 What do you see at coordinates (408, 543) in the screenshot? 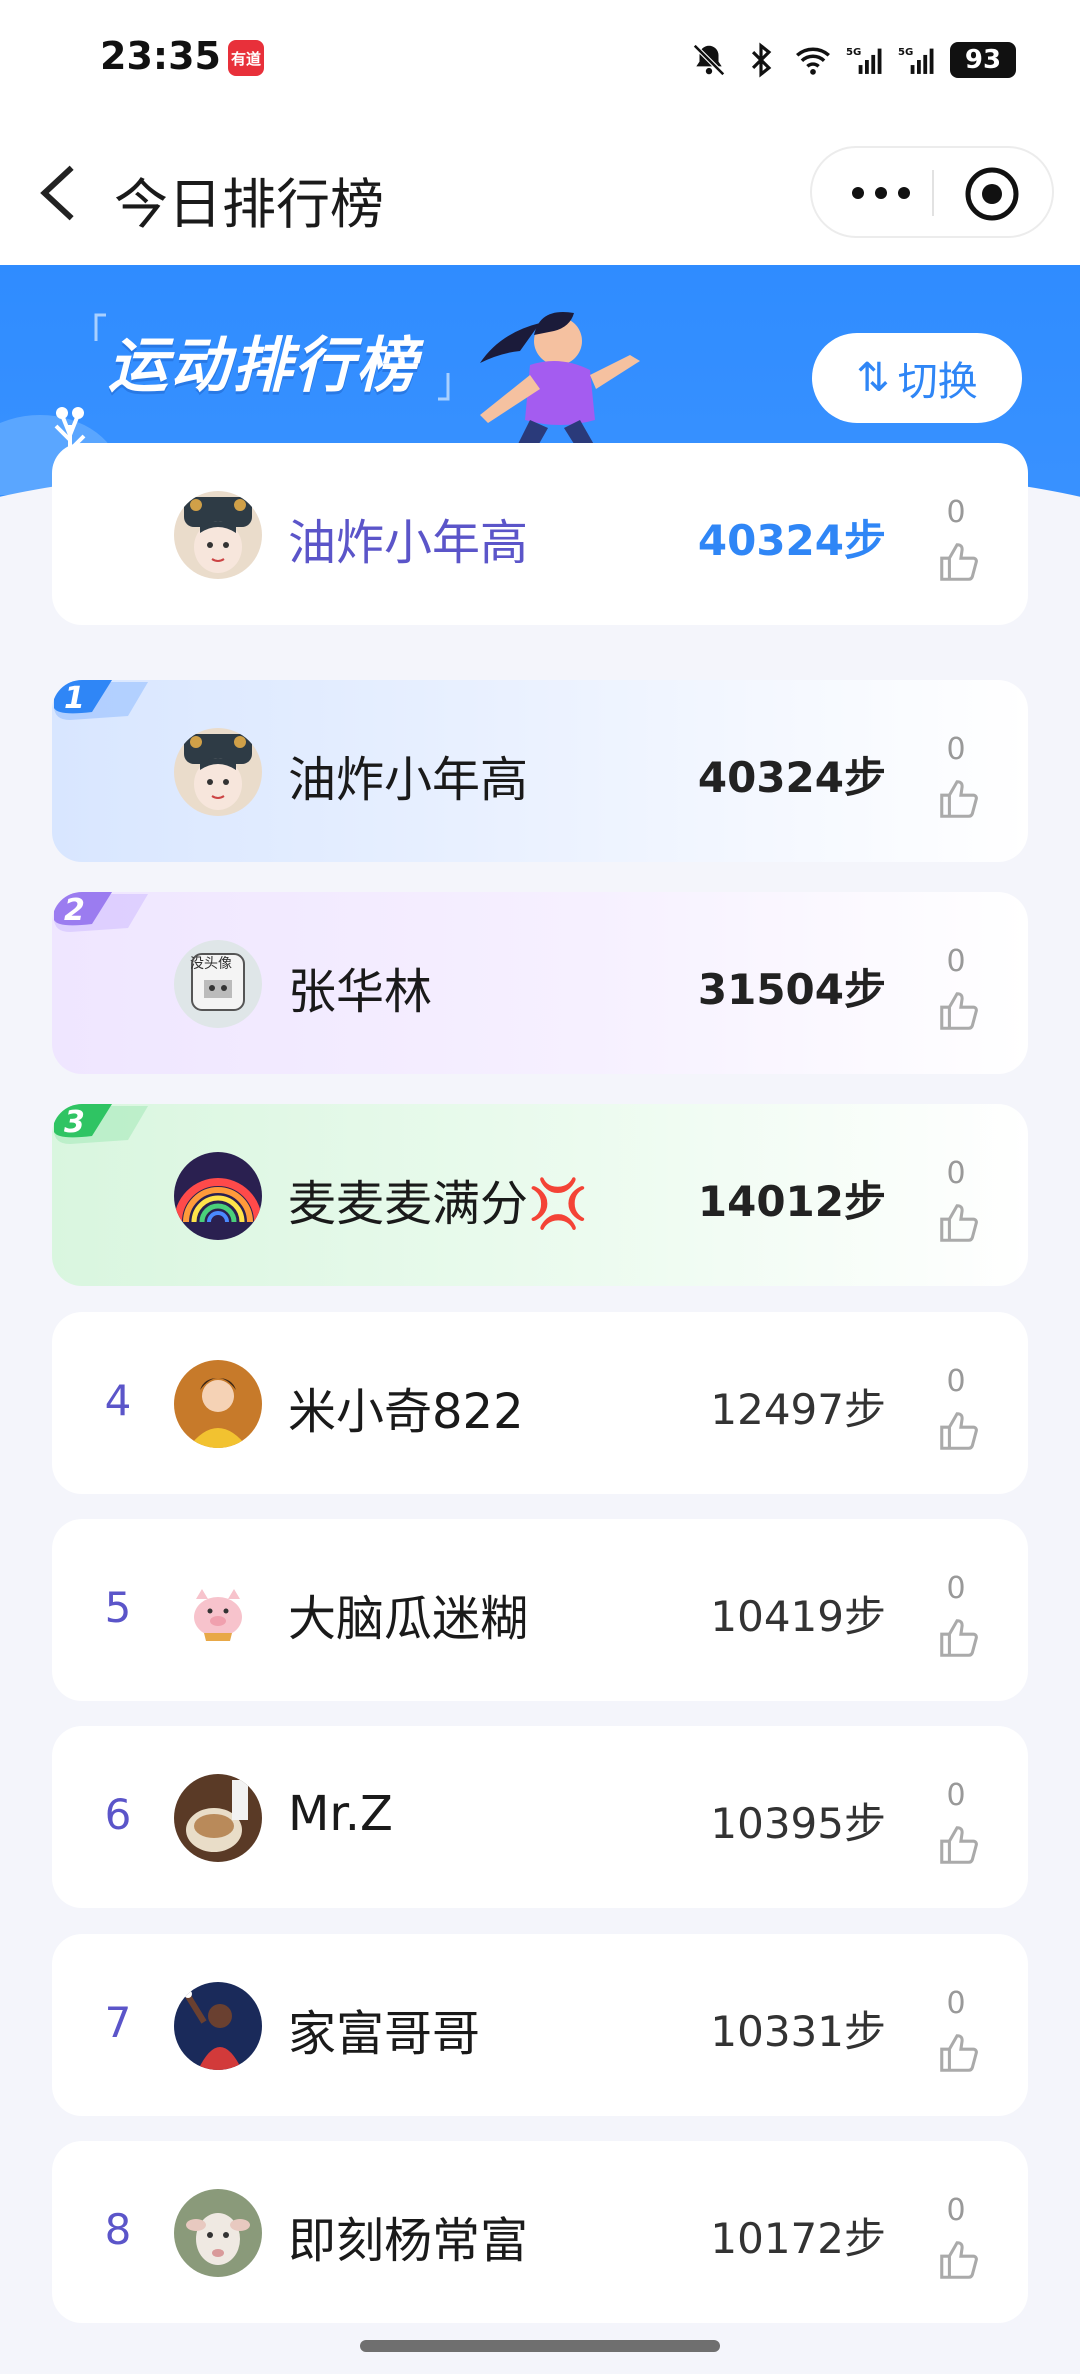
I see `my-name: 油炸小年高` at bounding box center [408, 543].